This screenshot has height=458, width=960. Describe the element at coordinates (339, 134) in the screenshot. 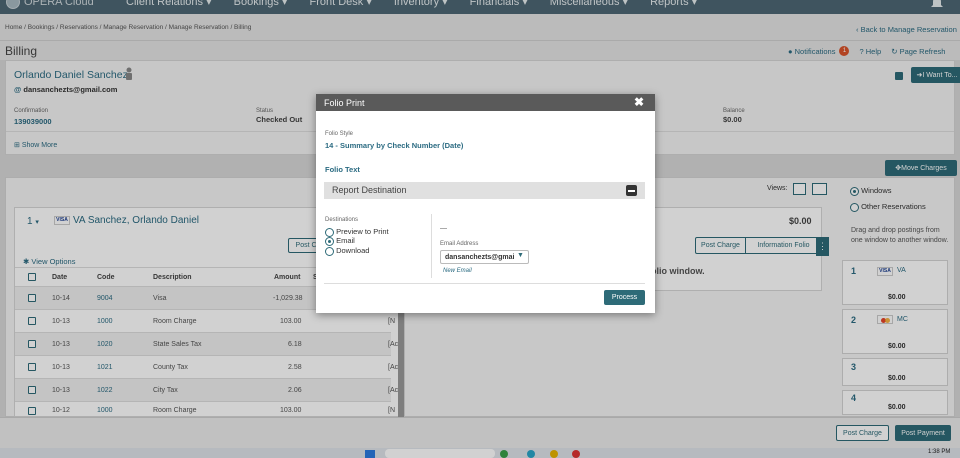

I see `folio-style-label: Folio Style` at that location.